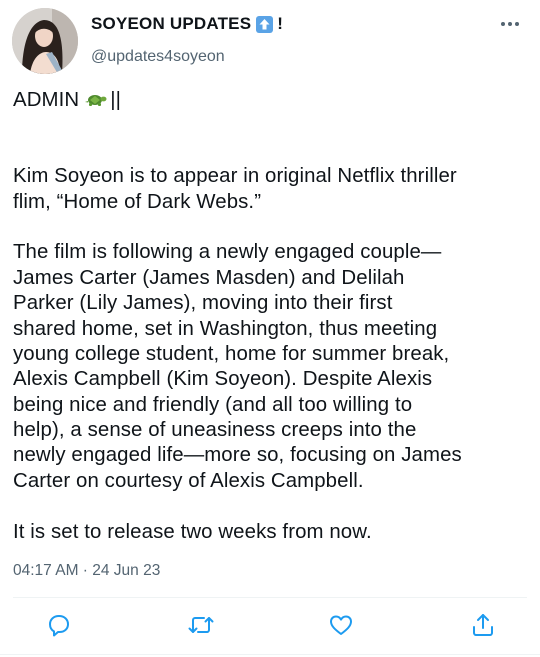 This screenshot has width=540, height=657. What do you see at coordinates (270, 597) in the screenshot?
I see `divider` at bounding box center [270, 597].